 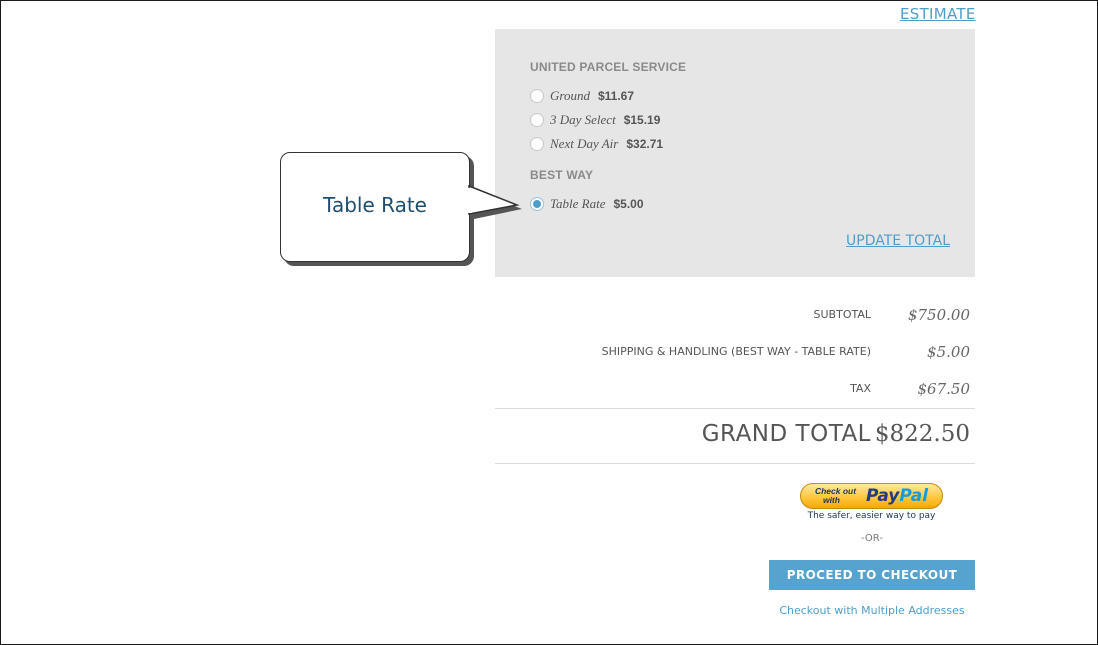 What do you see at coordinates (645, 144) in the screenshot?
I see `shipping-option-price: $32.71` at bounding box center [645, 144].